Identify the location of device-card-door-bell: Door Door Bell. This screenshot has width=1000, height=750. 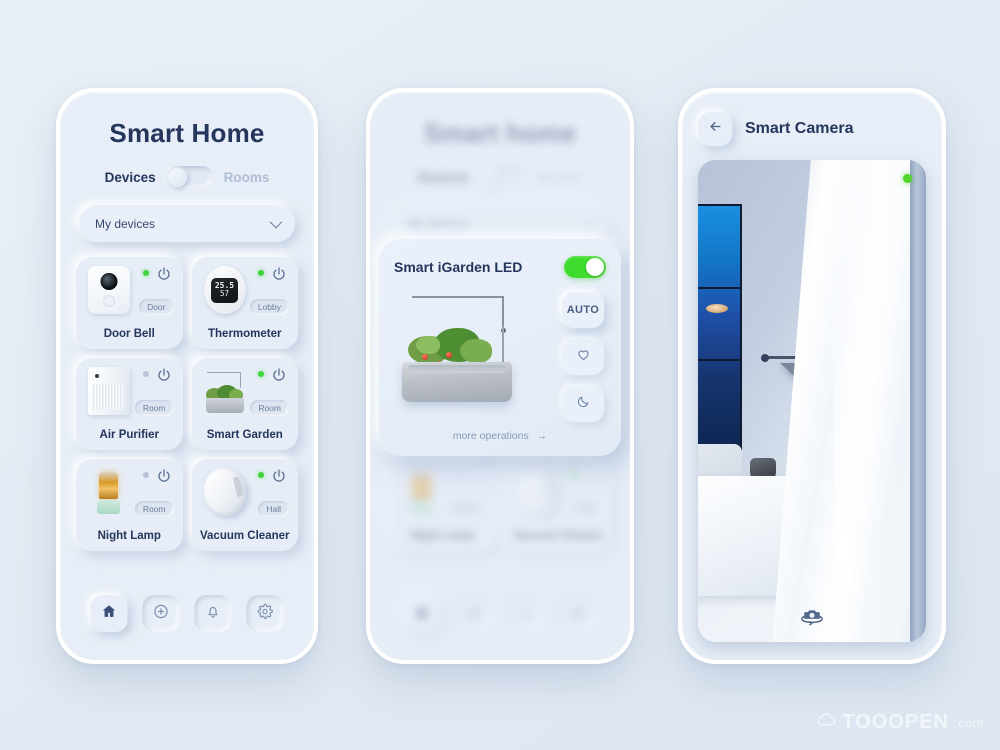
(129, 303).